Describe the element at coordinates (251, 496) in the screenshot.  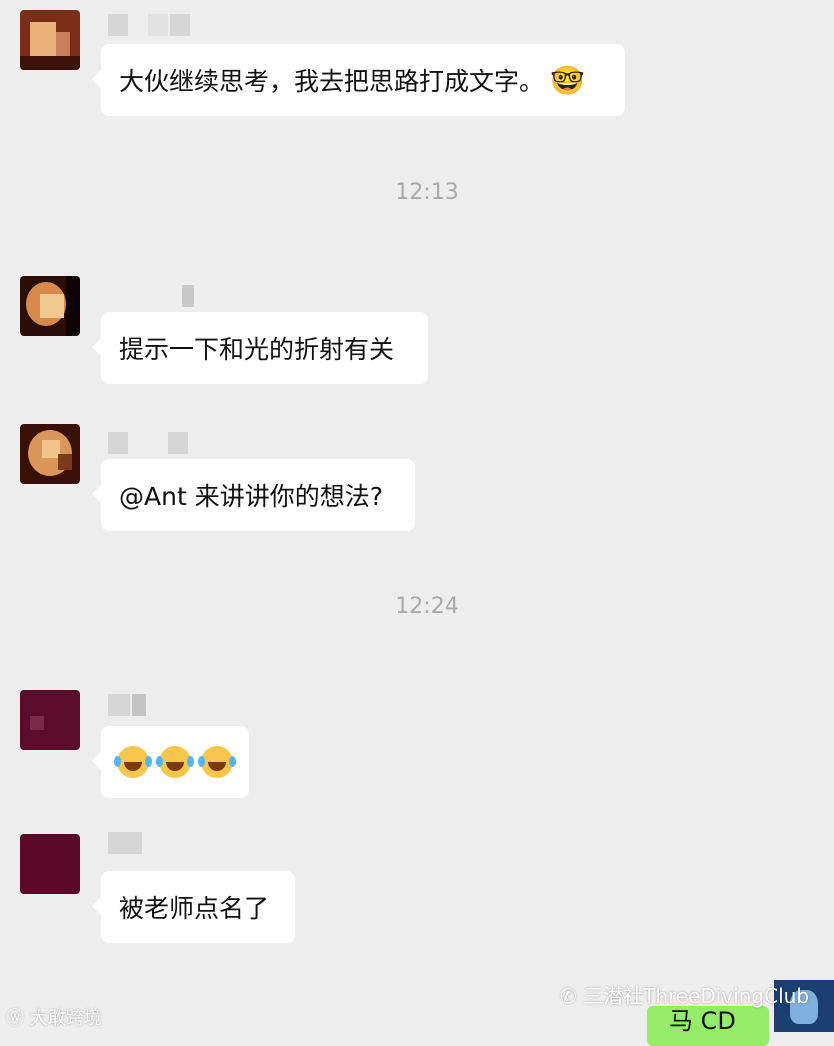
I see `message-text: @Ant 来讲讲你的想法?` at that location.